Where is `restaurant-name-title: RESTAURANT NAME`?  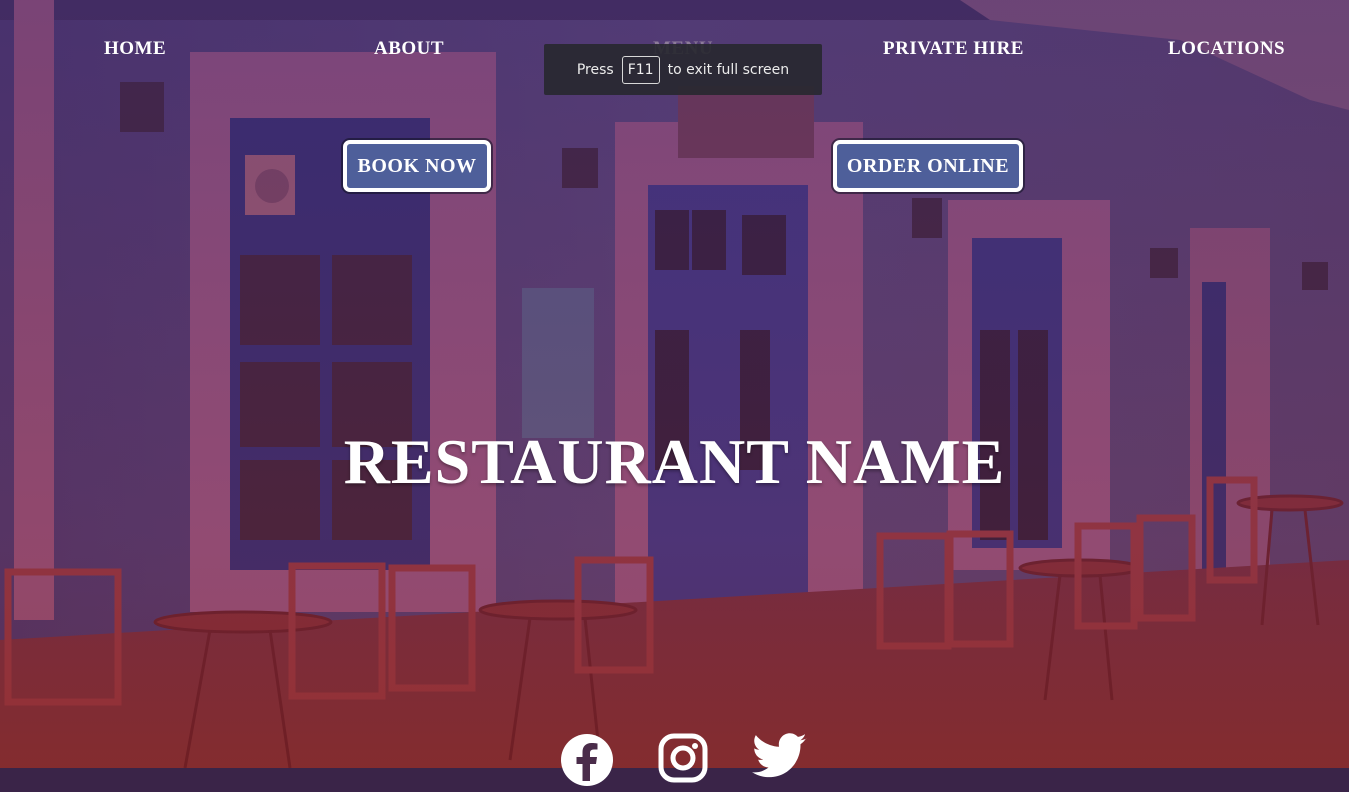
restaurant-name-title: RESTAURANT NAME is located at coordinates (674, 461).